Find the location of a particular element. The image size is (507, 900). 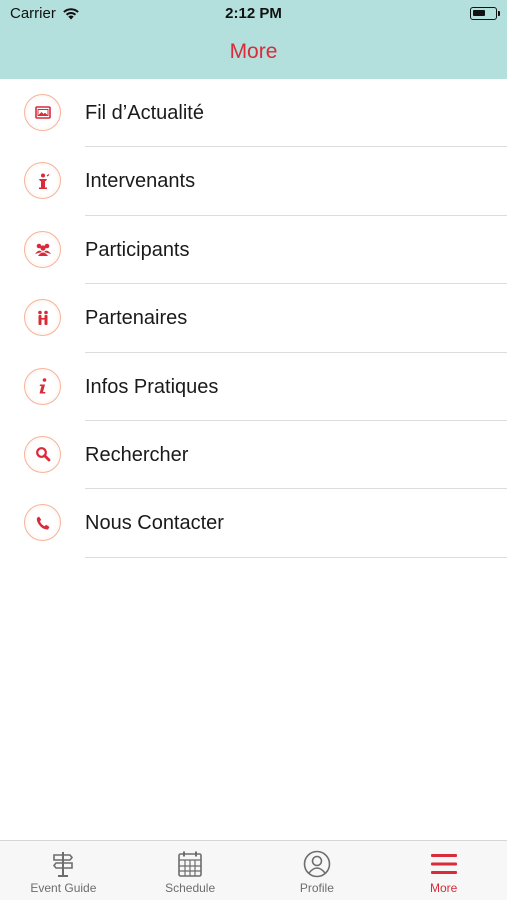

speaker-podium-icon is located at coordinates (42, 181).